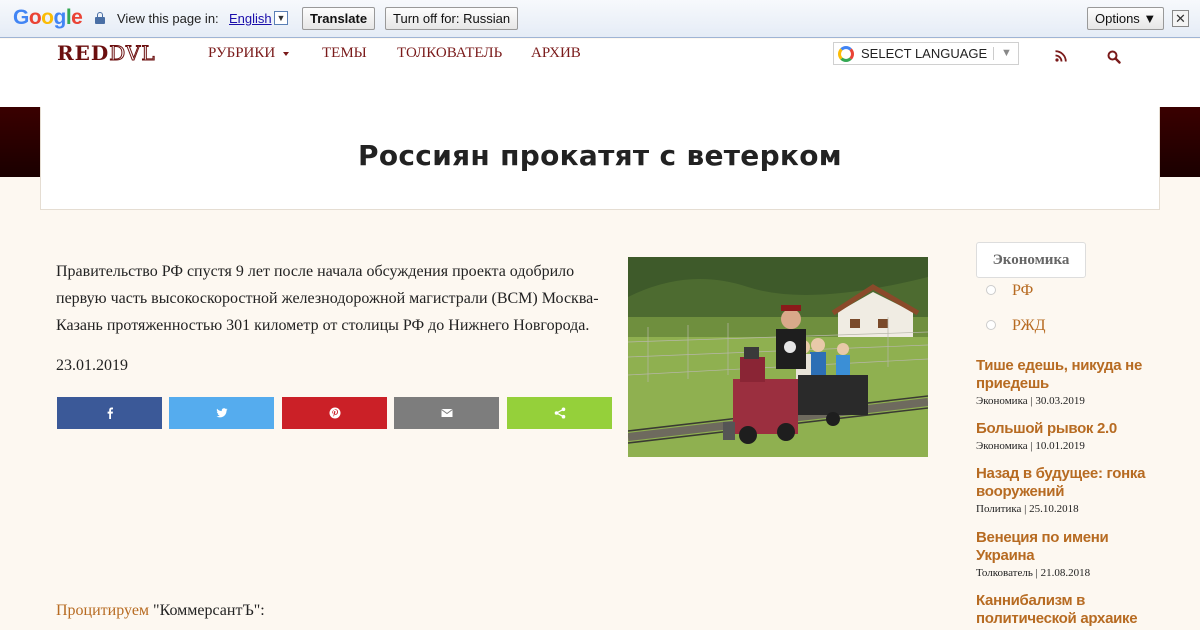  I want to click on nav-tolkovatel: ТОЛКОВАТЕЛЬ, so click(449, 53).